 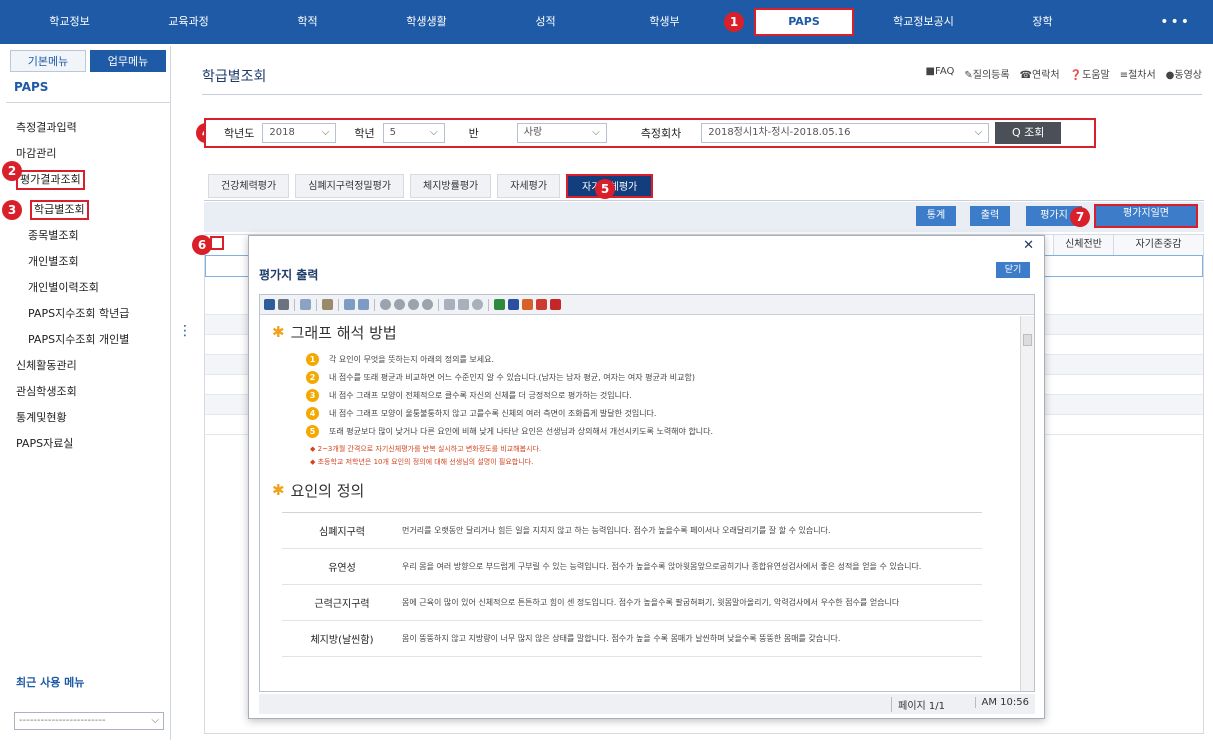 What do you see at coordinates (88, 262) in the screenshot?
I see `sidebar-item-personal-view: 개인별조회` at bounding box center [88, 262].